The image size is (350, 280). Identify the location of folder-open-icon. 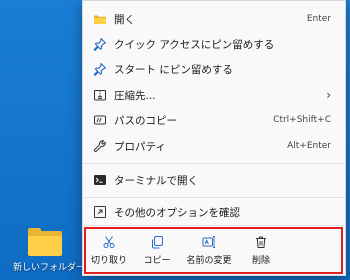
(100, 19).